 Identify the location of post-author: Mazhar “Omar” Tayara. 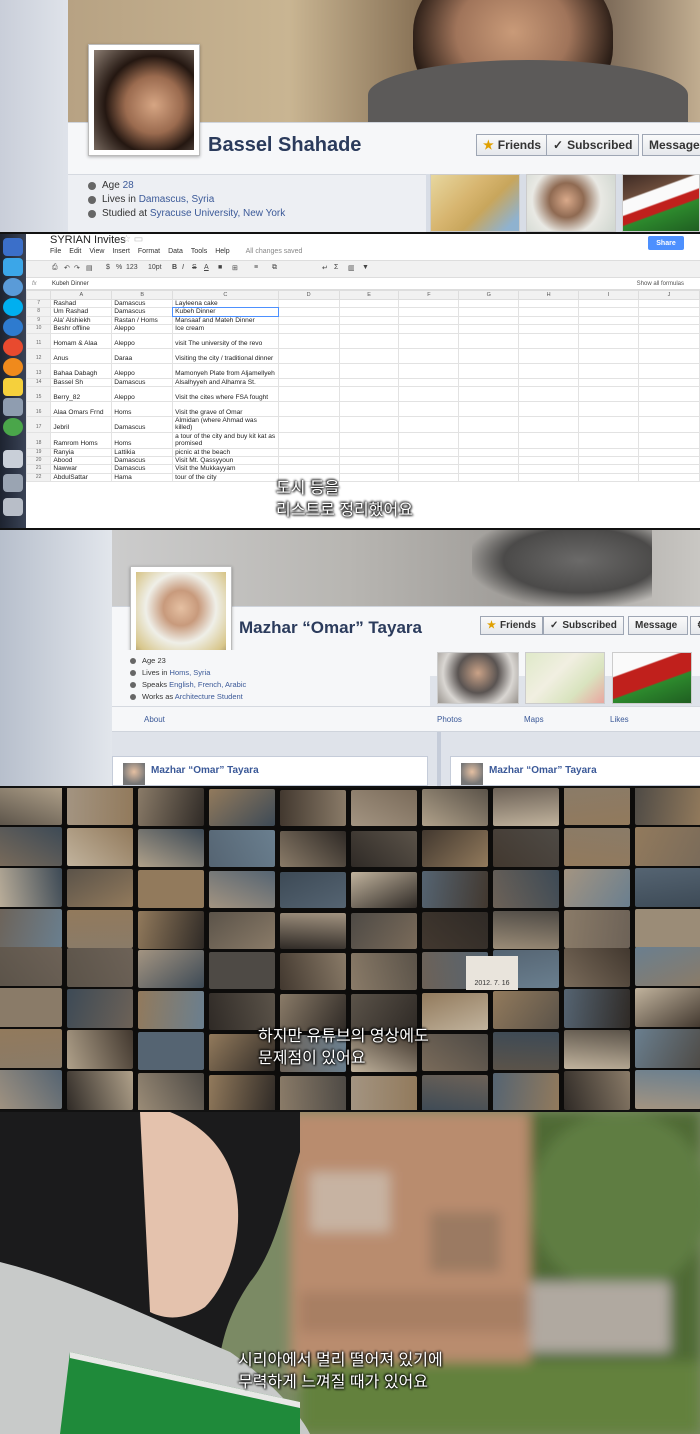
(205, 770).